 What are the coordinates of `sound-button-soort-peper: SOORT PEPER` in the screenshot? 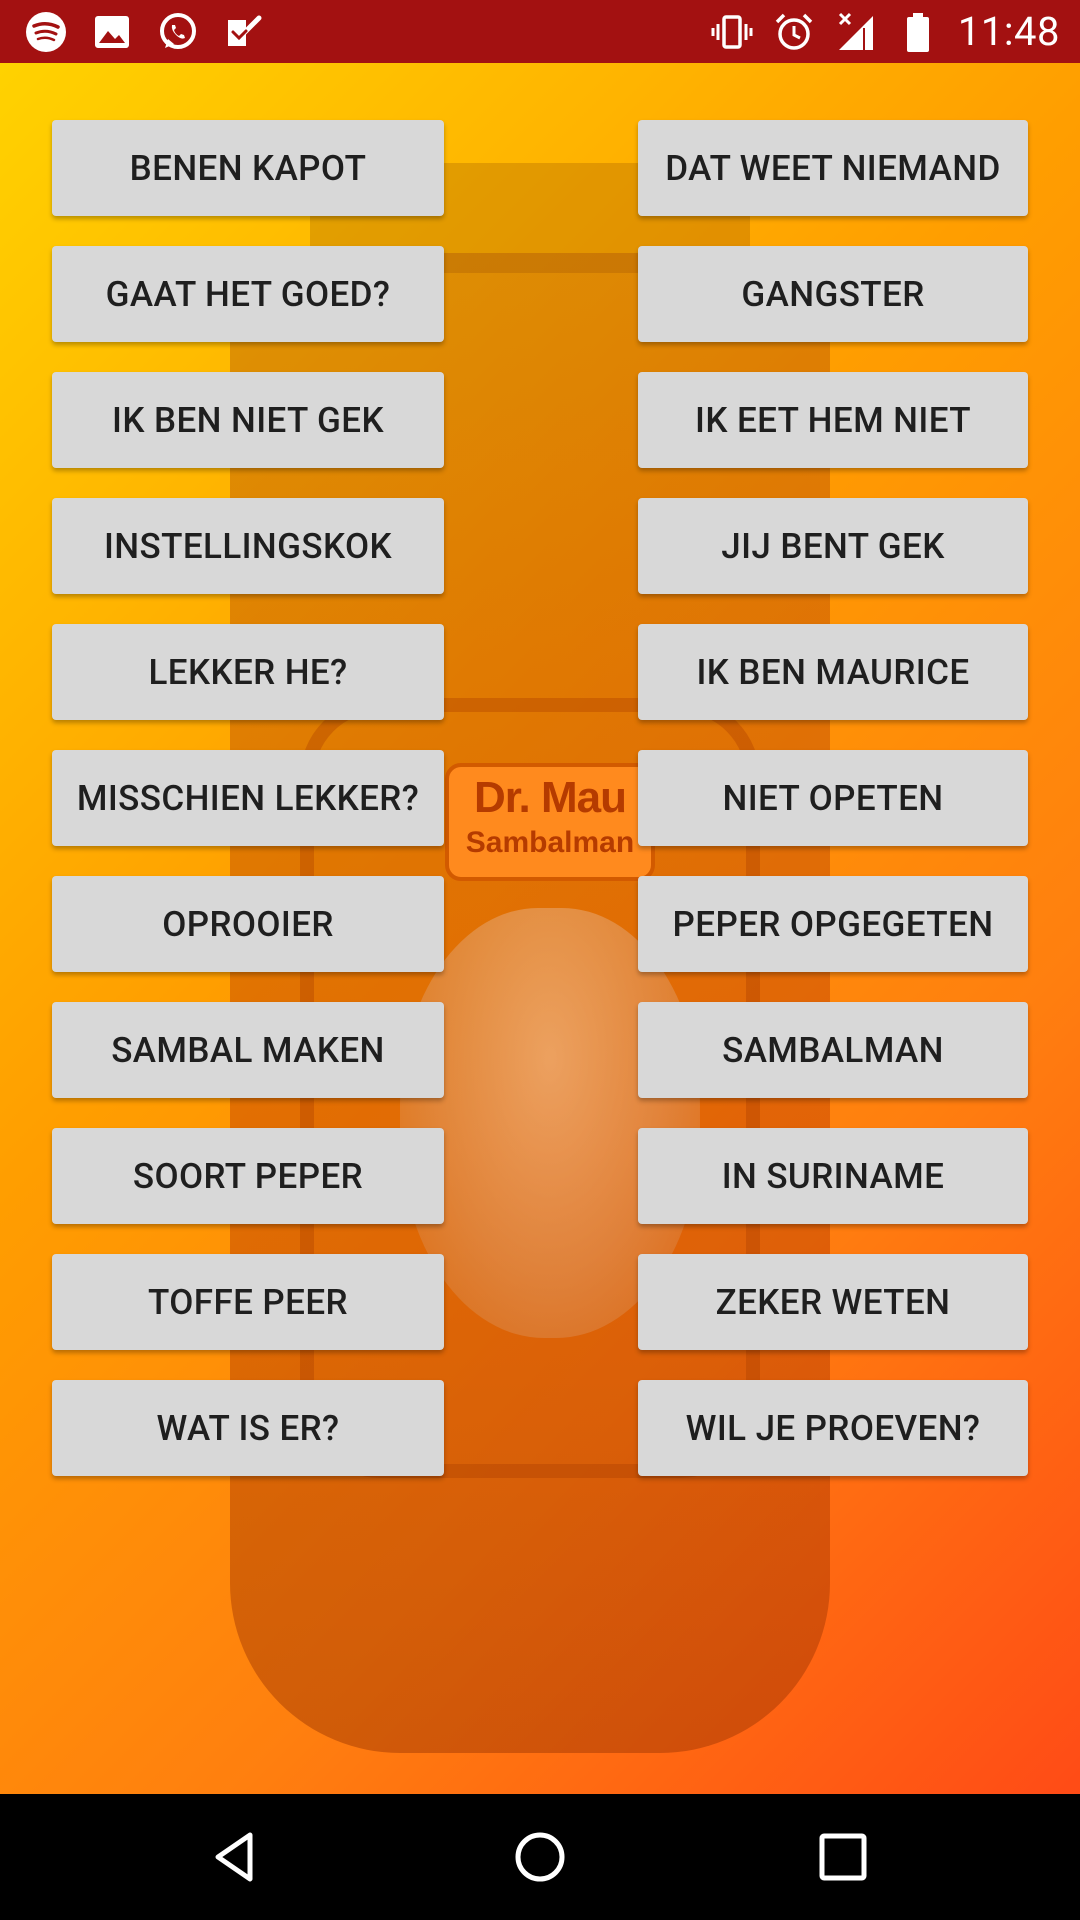 It's located at (248, 1176).